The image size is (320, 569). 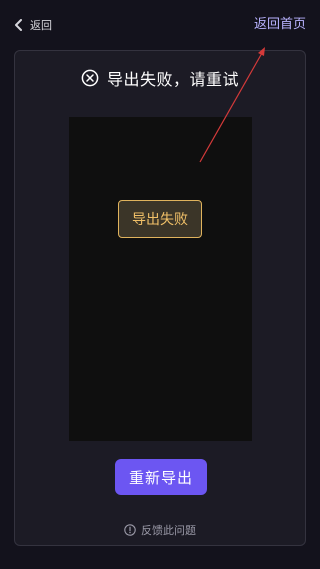 I want to click on failure-status: 导出失败，请重试, so click(x=160, y=78).